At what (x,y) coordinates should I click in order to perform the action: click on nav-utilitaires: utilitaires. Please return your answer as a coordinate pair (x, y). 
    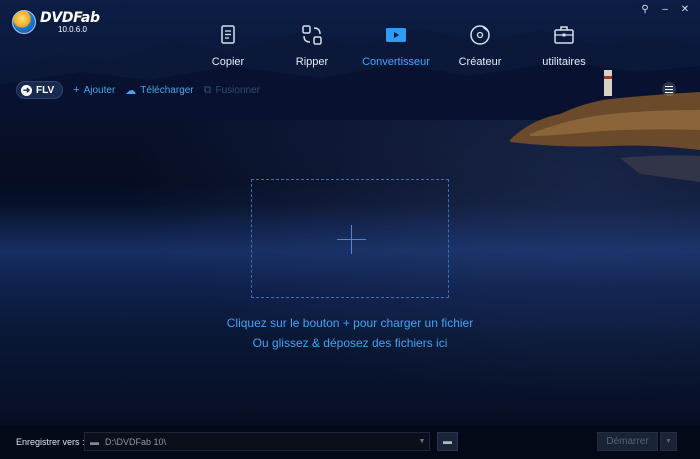
    Looking at the image, I should click on (564, 45).